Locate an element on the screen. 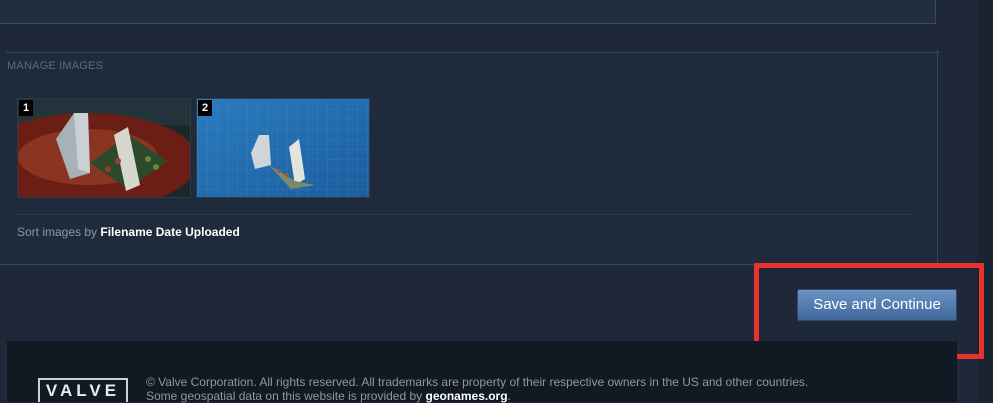 The image size is (993, 403). section-divider is located at coordinates (473, 52).